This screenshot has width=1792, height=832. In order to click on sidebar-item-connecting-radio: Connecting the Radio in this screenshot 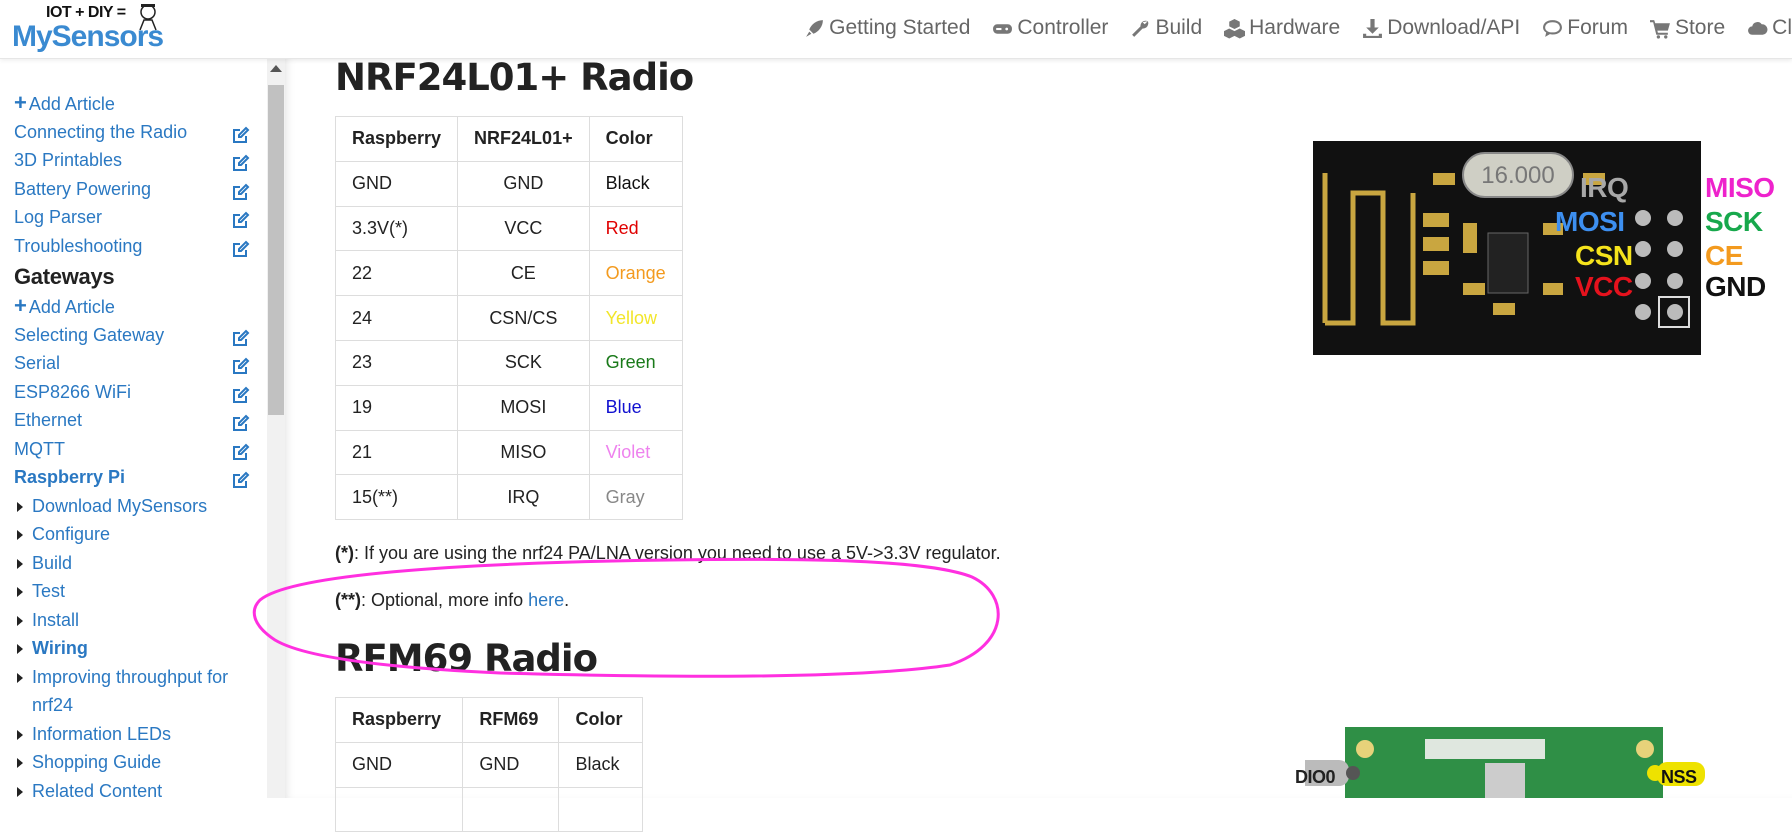, I will do `click(132, 132)`.